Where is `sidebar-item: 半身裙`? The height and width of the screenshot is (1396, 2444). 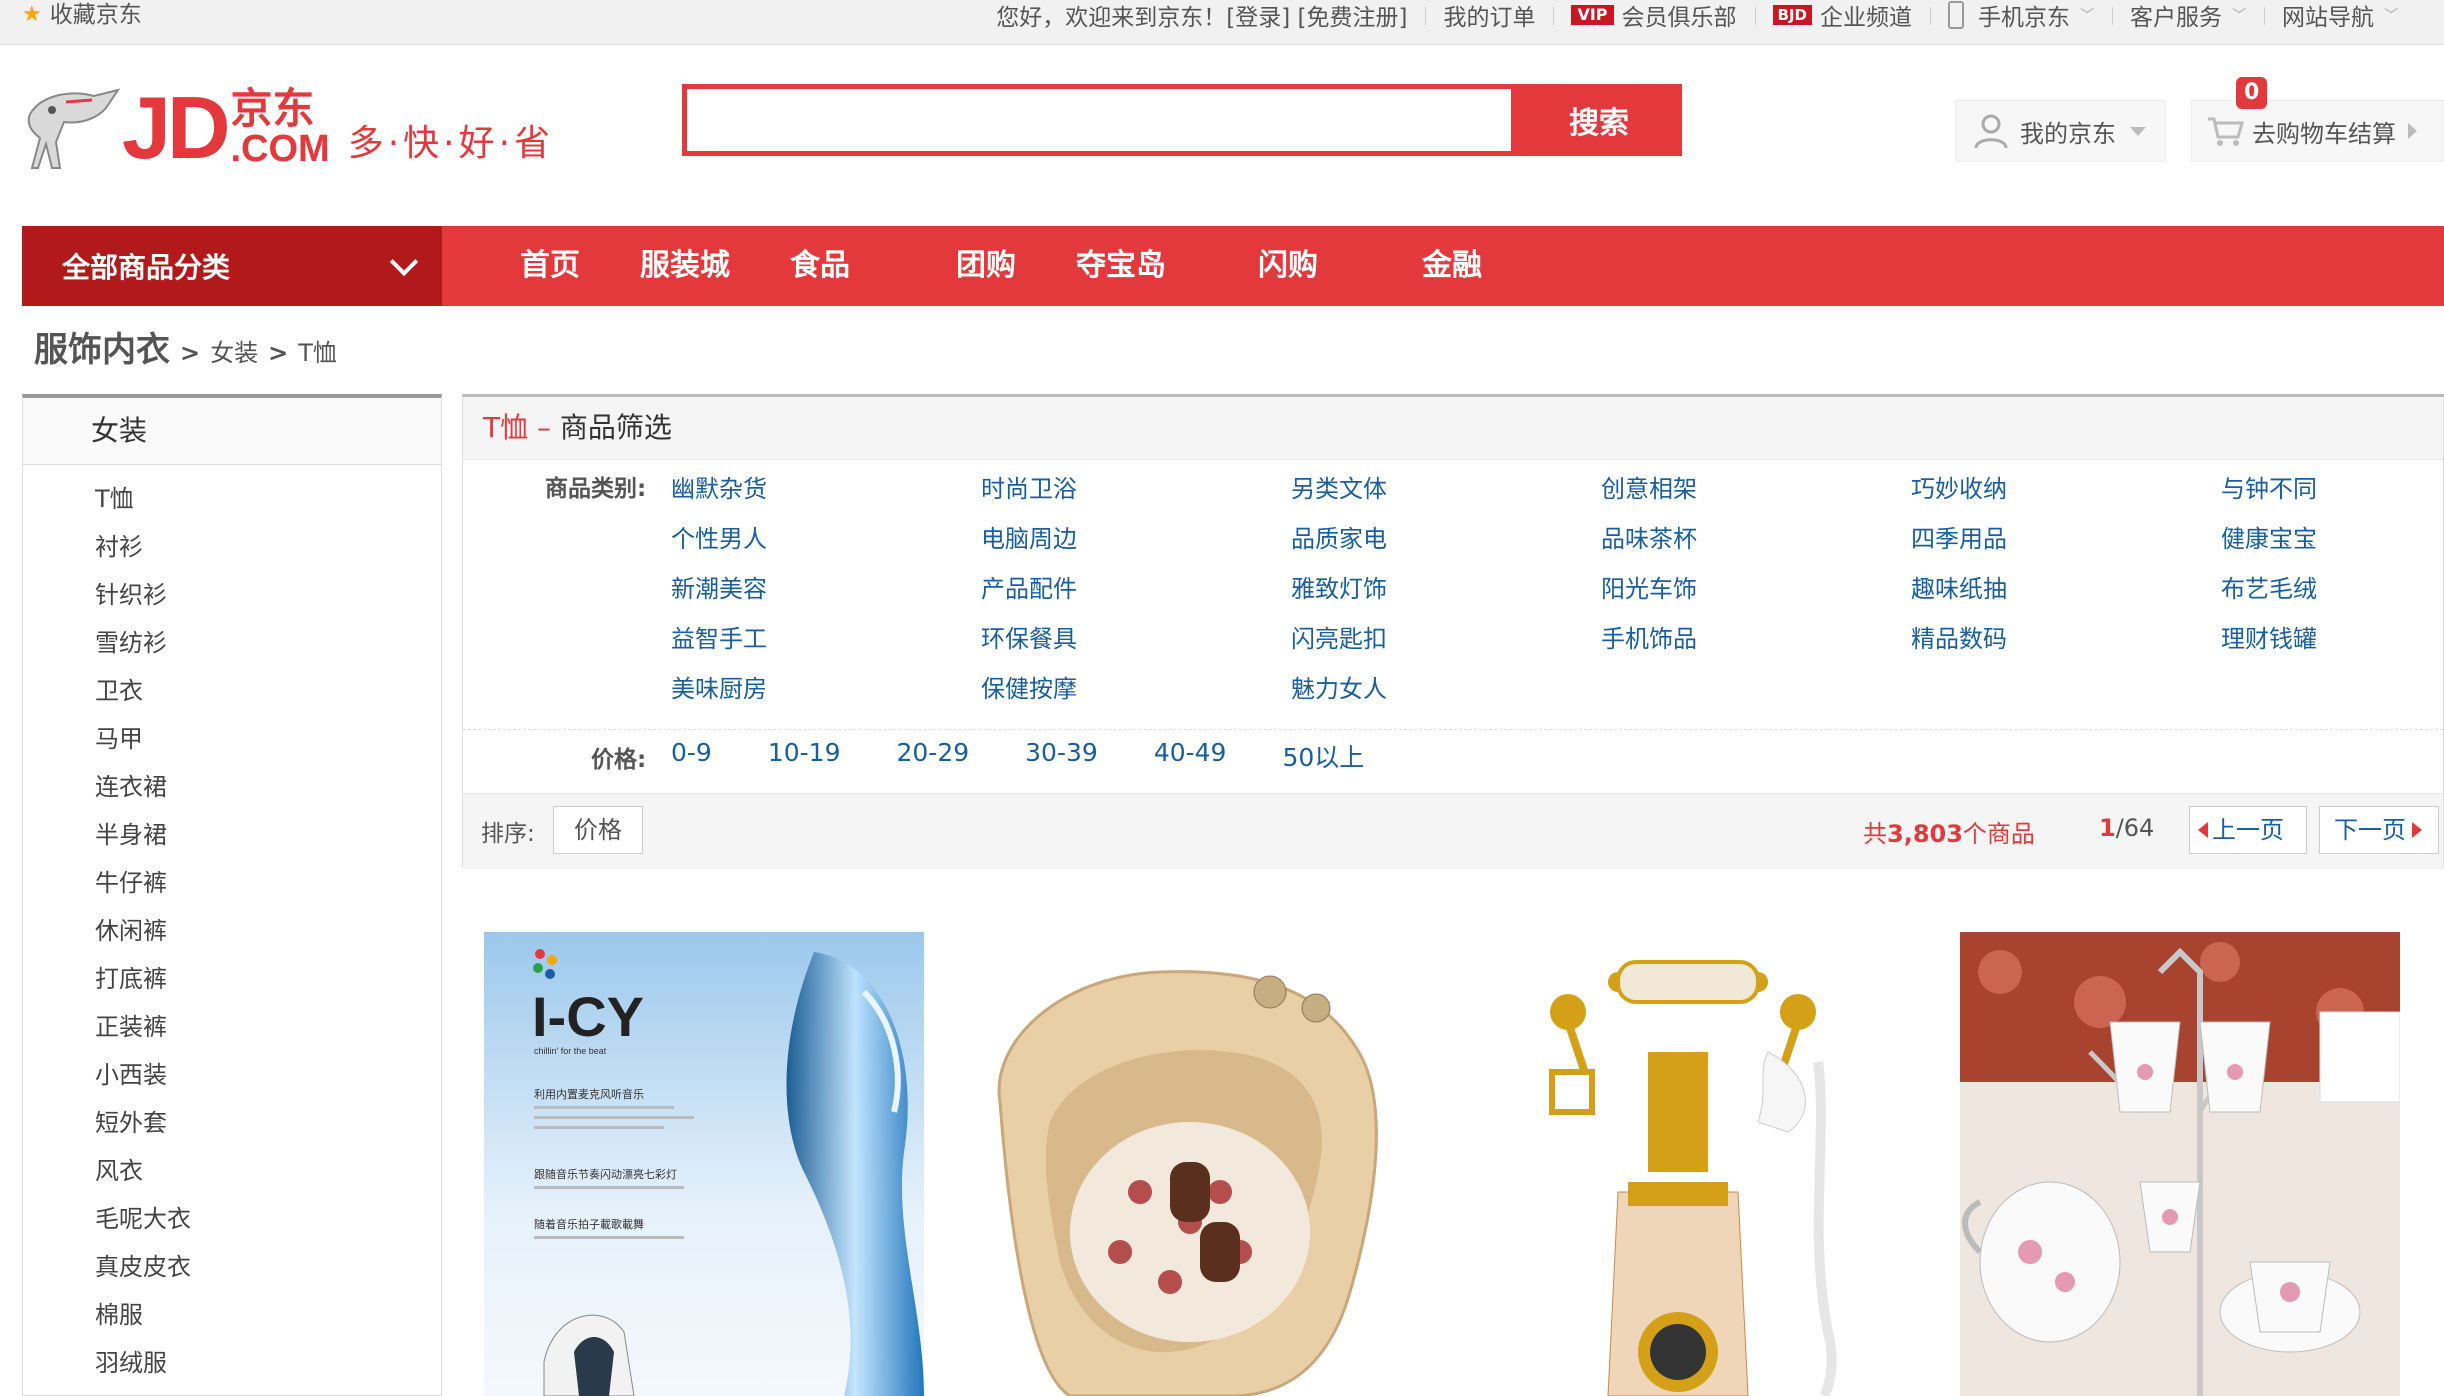 sidebar-item: 半身裙 is located at coordinates (232, 835).